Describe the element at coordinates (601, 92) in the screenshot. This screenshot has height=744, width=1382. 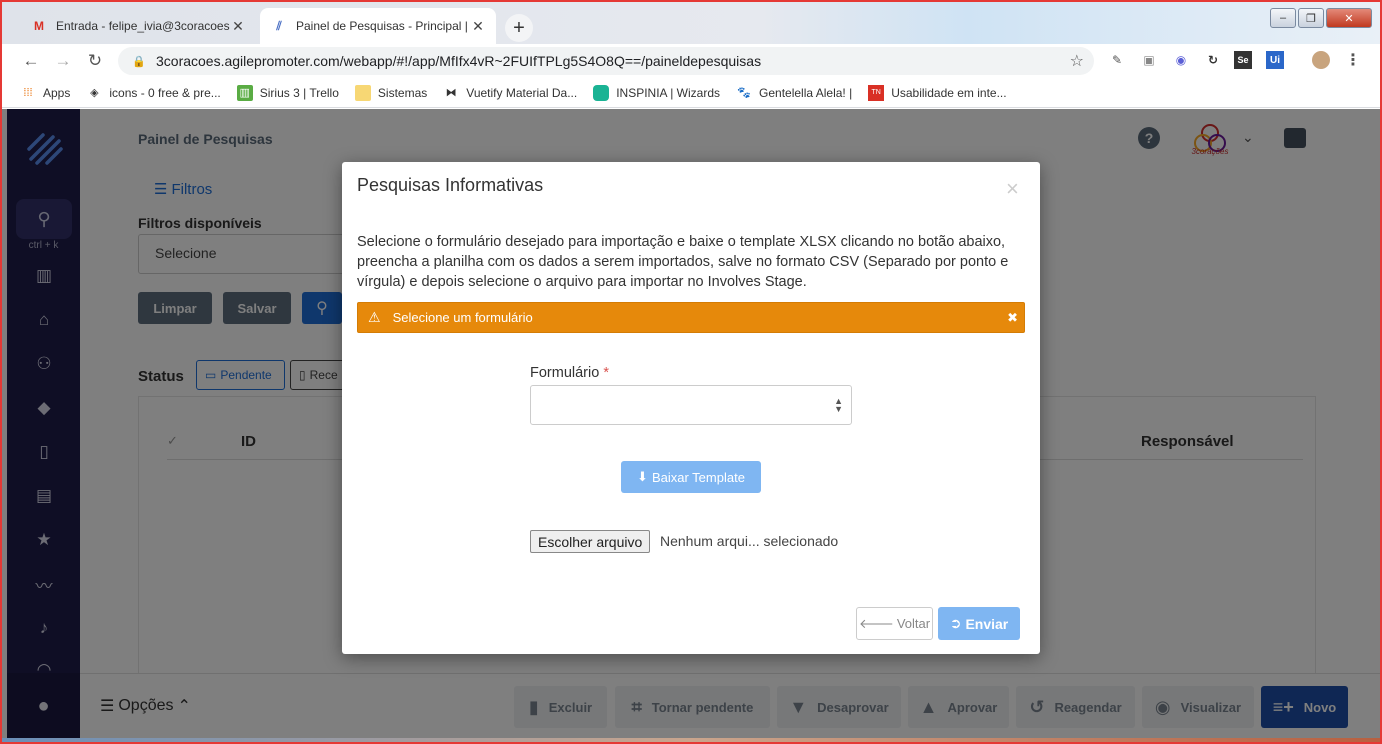
I see `inspinia-icon` at that location.